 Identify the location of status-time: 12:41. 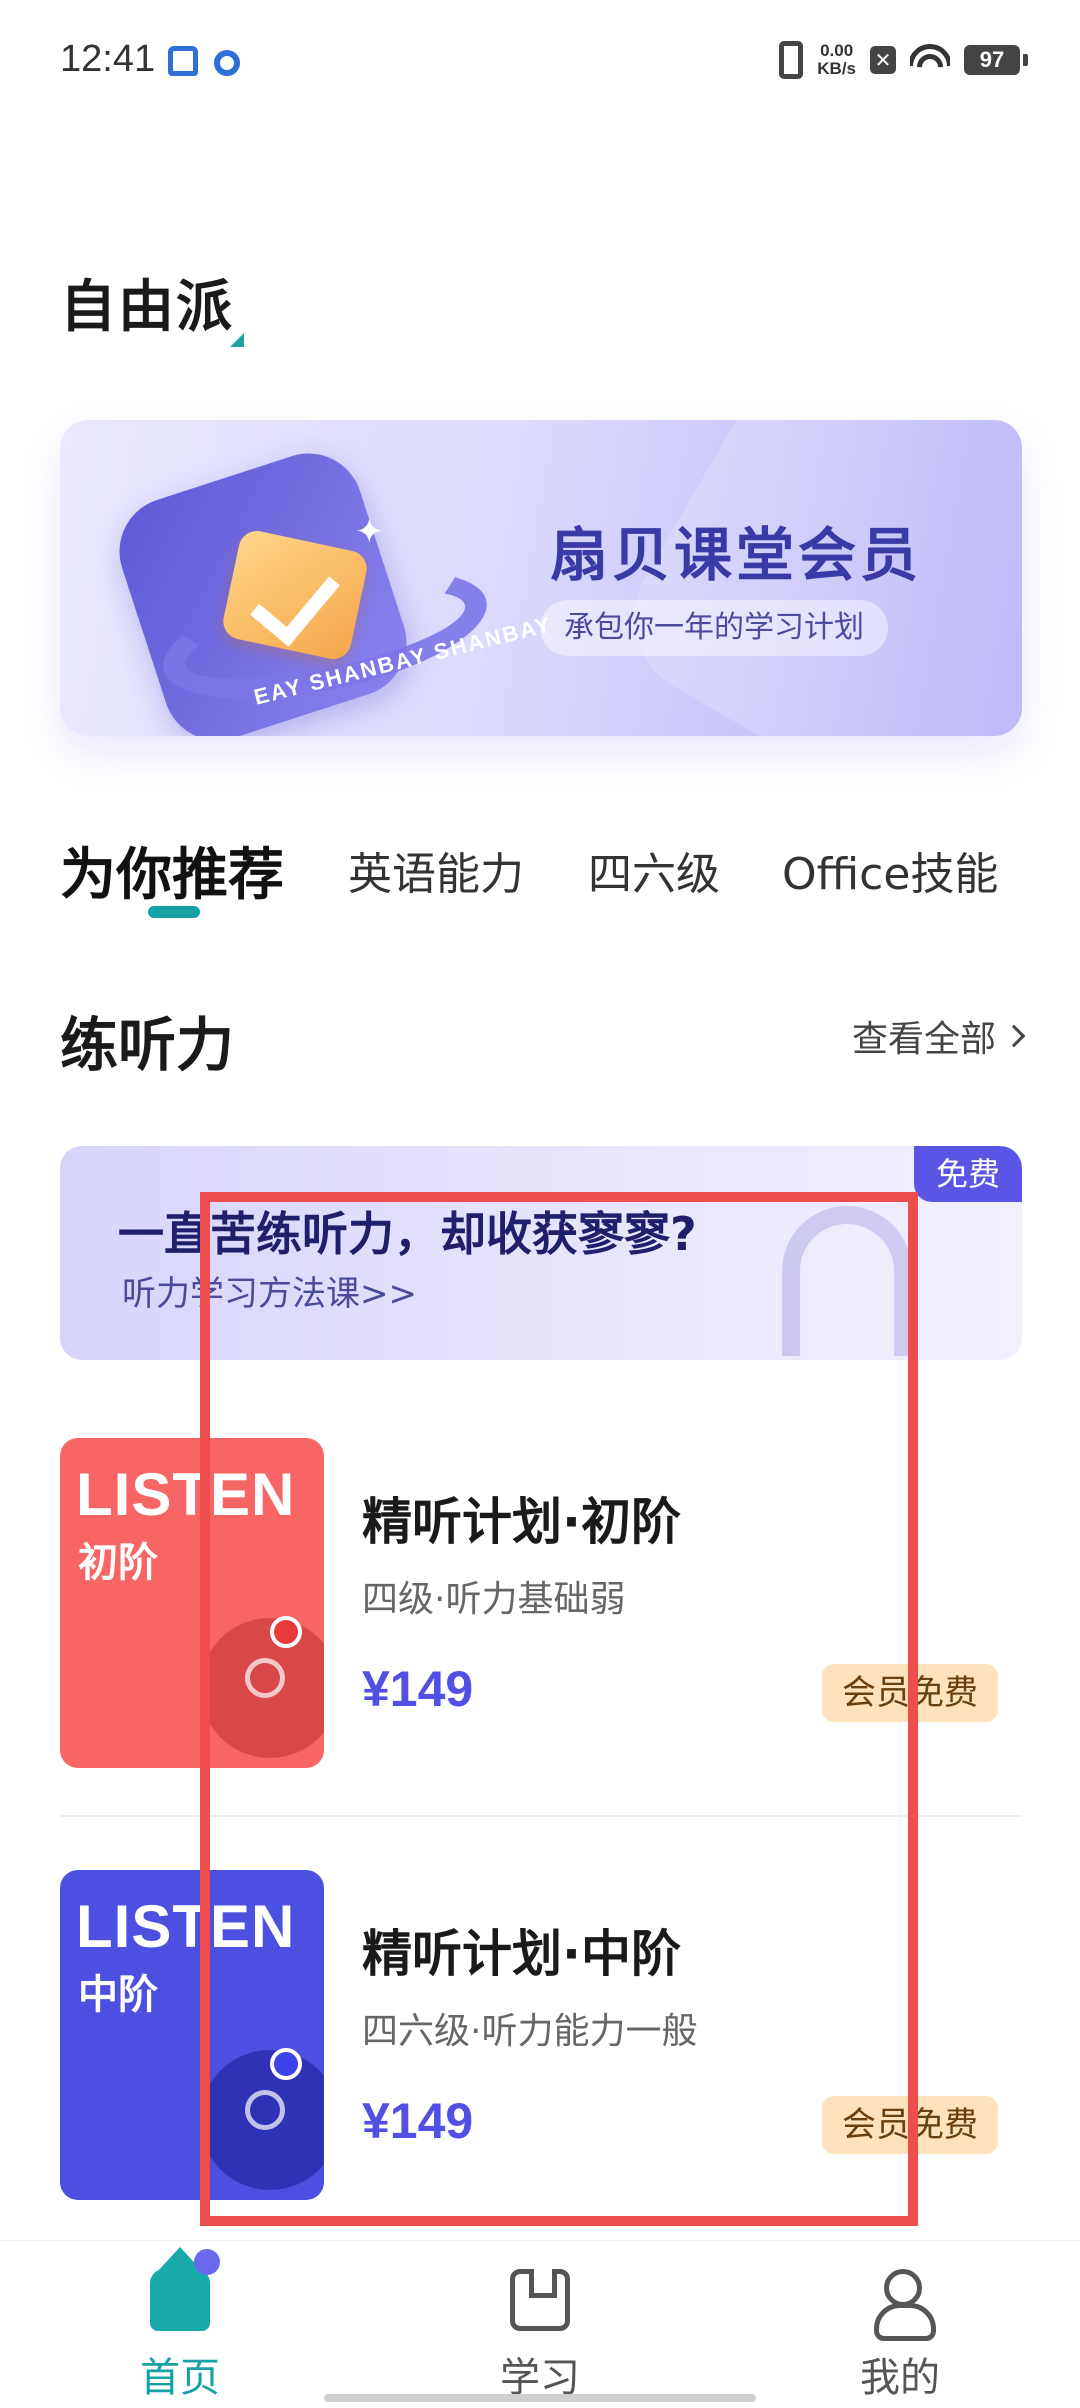
(108, 59).